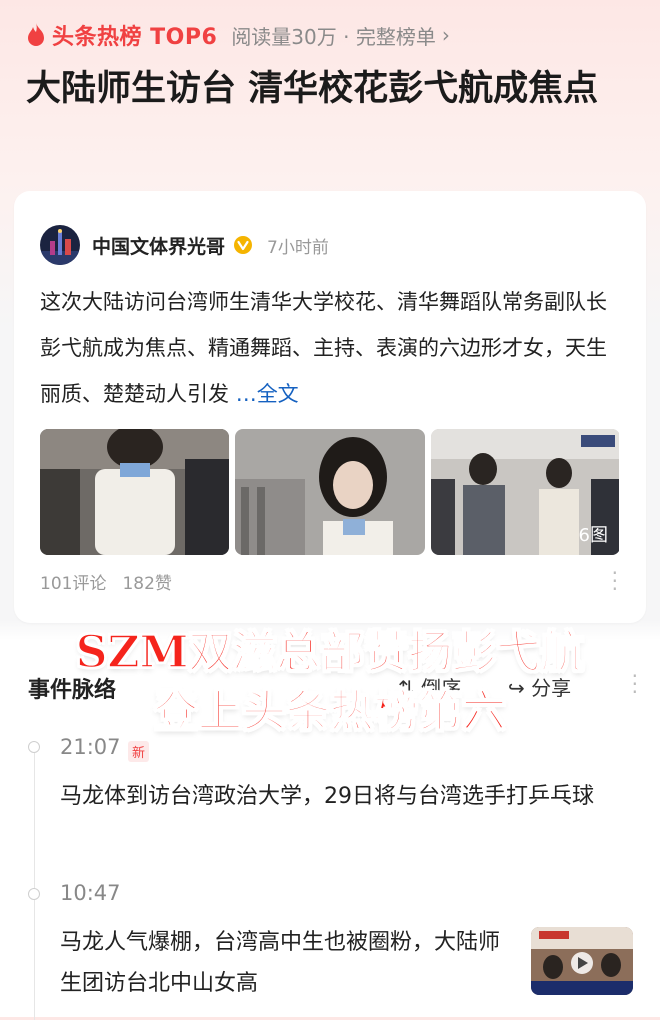 Image resolution: width=660 pixels, height=1020 pixels. I want to click on hot-rank-bar: 头条热榜 TOP6 阅读量30万 · 完整榜单 ›, so click(238, 35).